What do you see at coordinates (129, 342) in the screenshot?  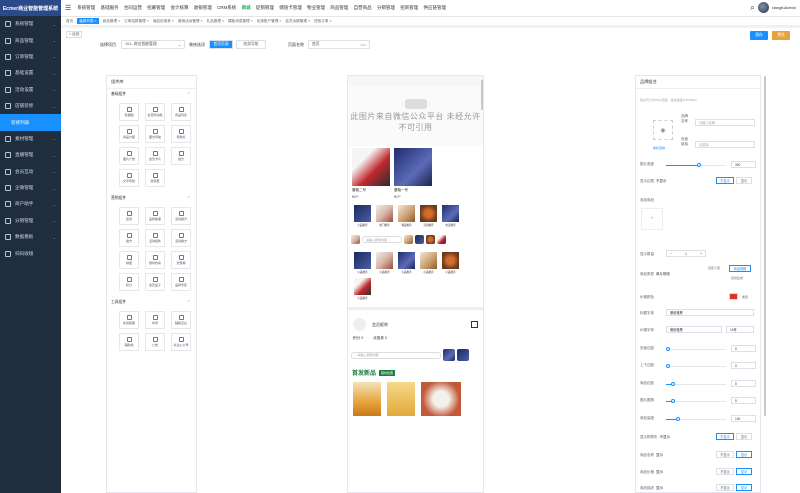 I see `component-item: 辅助线` at bounding box center [129, 342].